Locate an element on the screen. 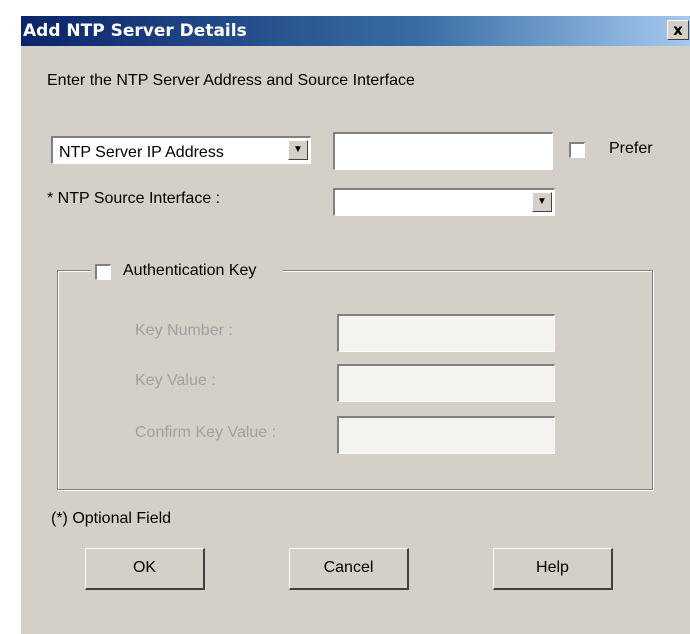 This screenshot has width=690, height=634. confirm-key-value-input is located at coordinates (446, 435).